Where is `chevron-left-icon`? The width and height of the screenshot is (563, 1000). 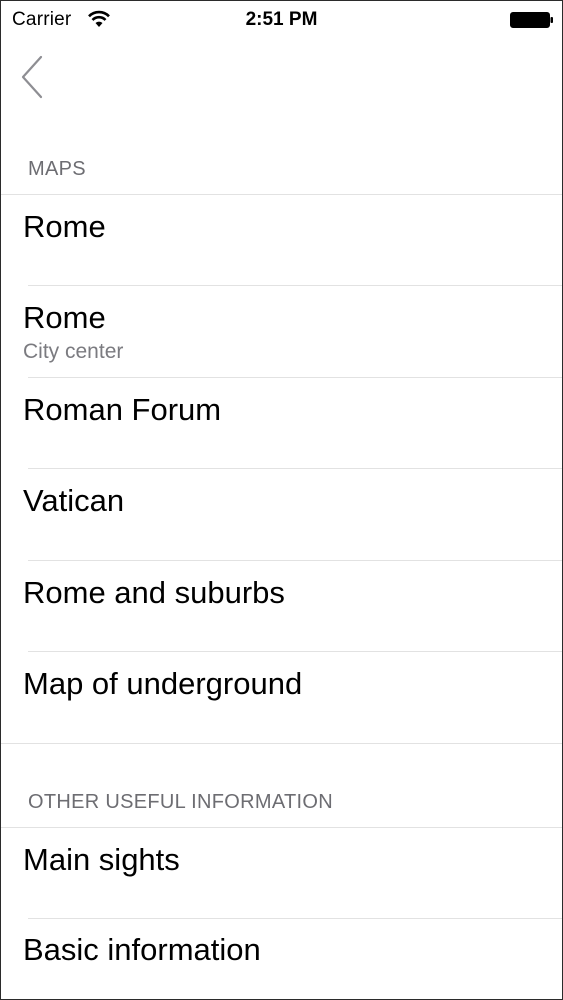
chevron-left-icon is located at coordinates (33, 77).